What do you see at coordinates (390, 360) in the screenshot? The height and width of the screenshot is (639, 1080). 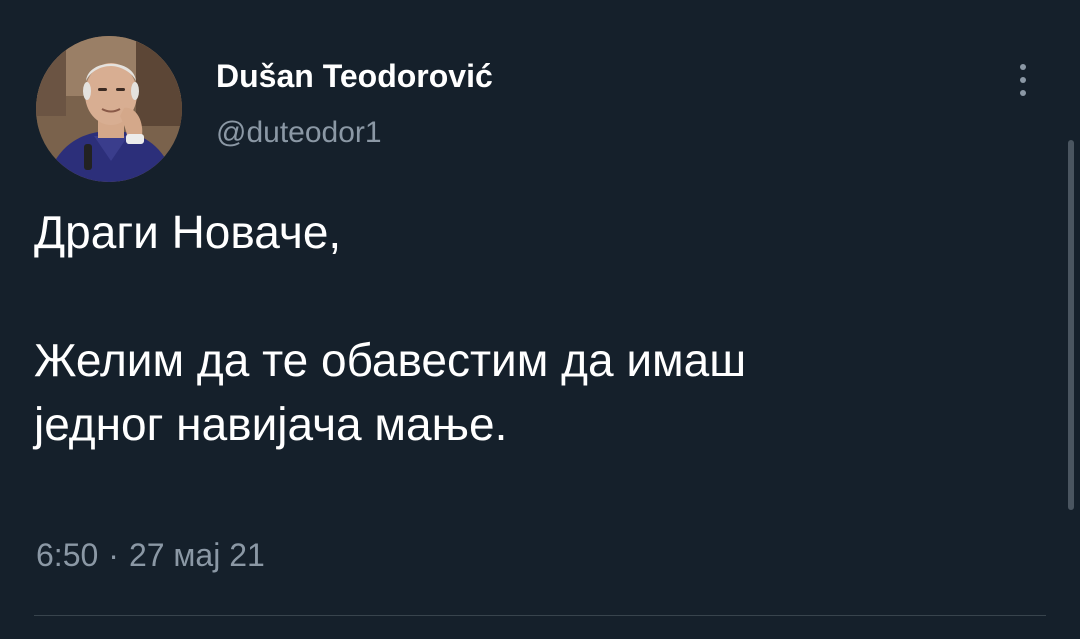 I see `tweet-text-line: Желим да те обавестим да имаш` at bounding box center [390, 360].